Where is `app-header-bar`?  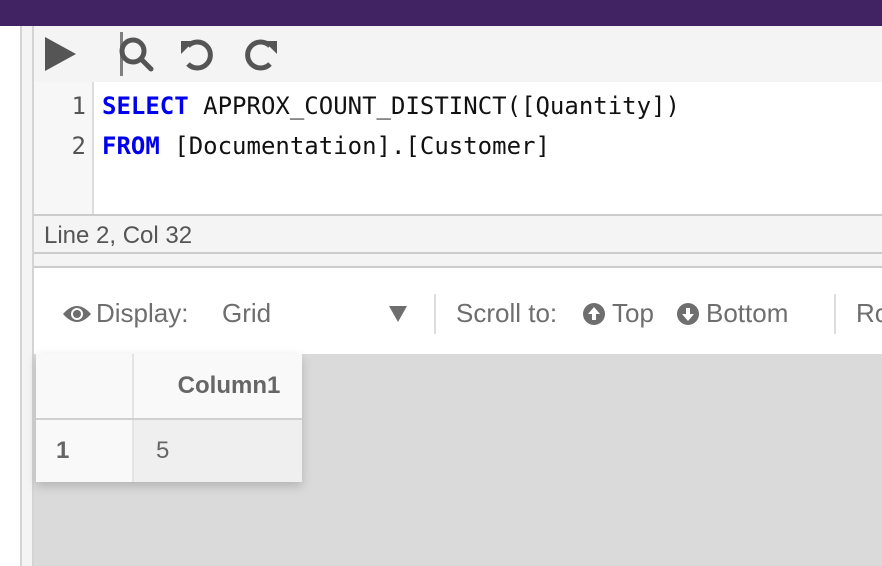
app-header-bar is located at coordinates (441, 13).